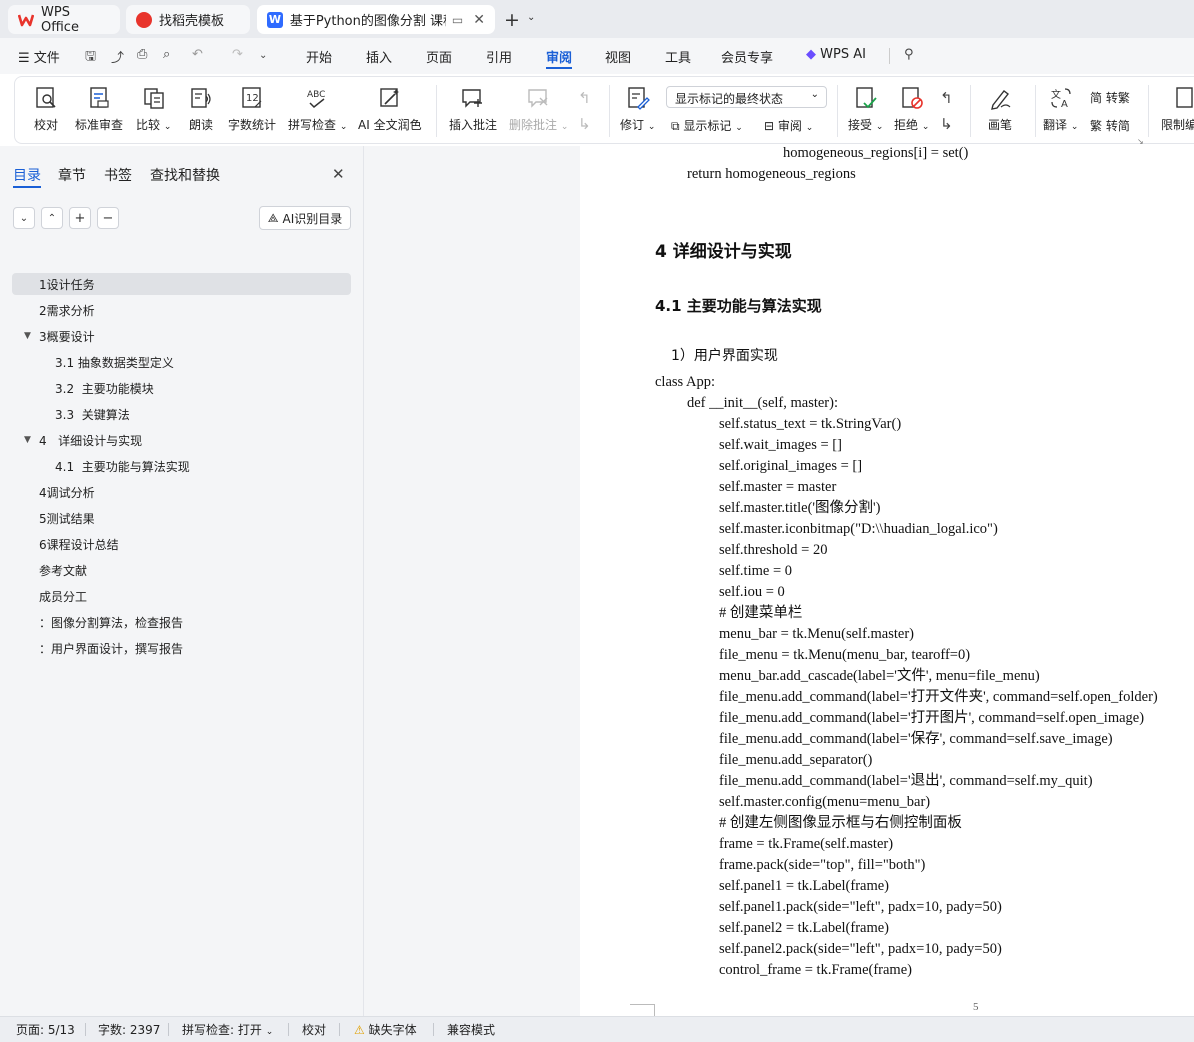 This screenshot has width=1194, height=1042. I want to click on markup-mode-select: 显示标记的最终状态 ⌄, so click(746, 97).